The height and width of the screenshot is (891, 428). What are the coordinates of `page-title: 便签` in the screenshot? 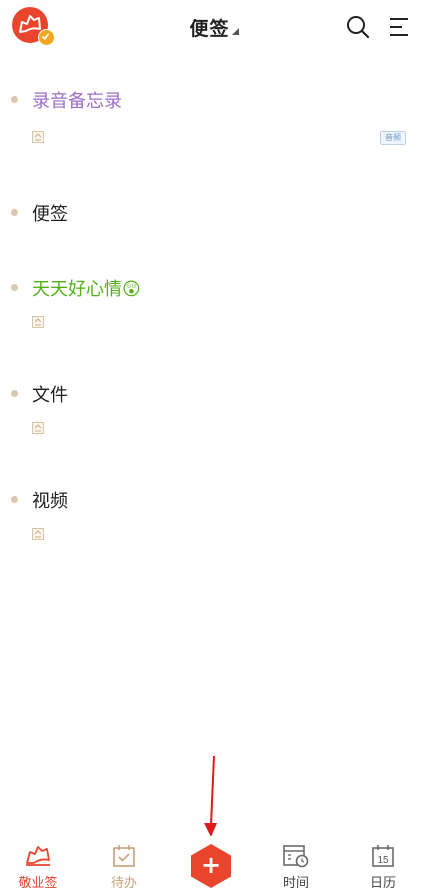 It's located at (209, 29).